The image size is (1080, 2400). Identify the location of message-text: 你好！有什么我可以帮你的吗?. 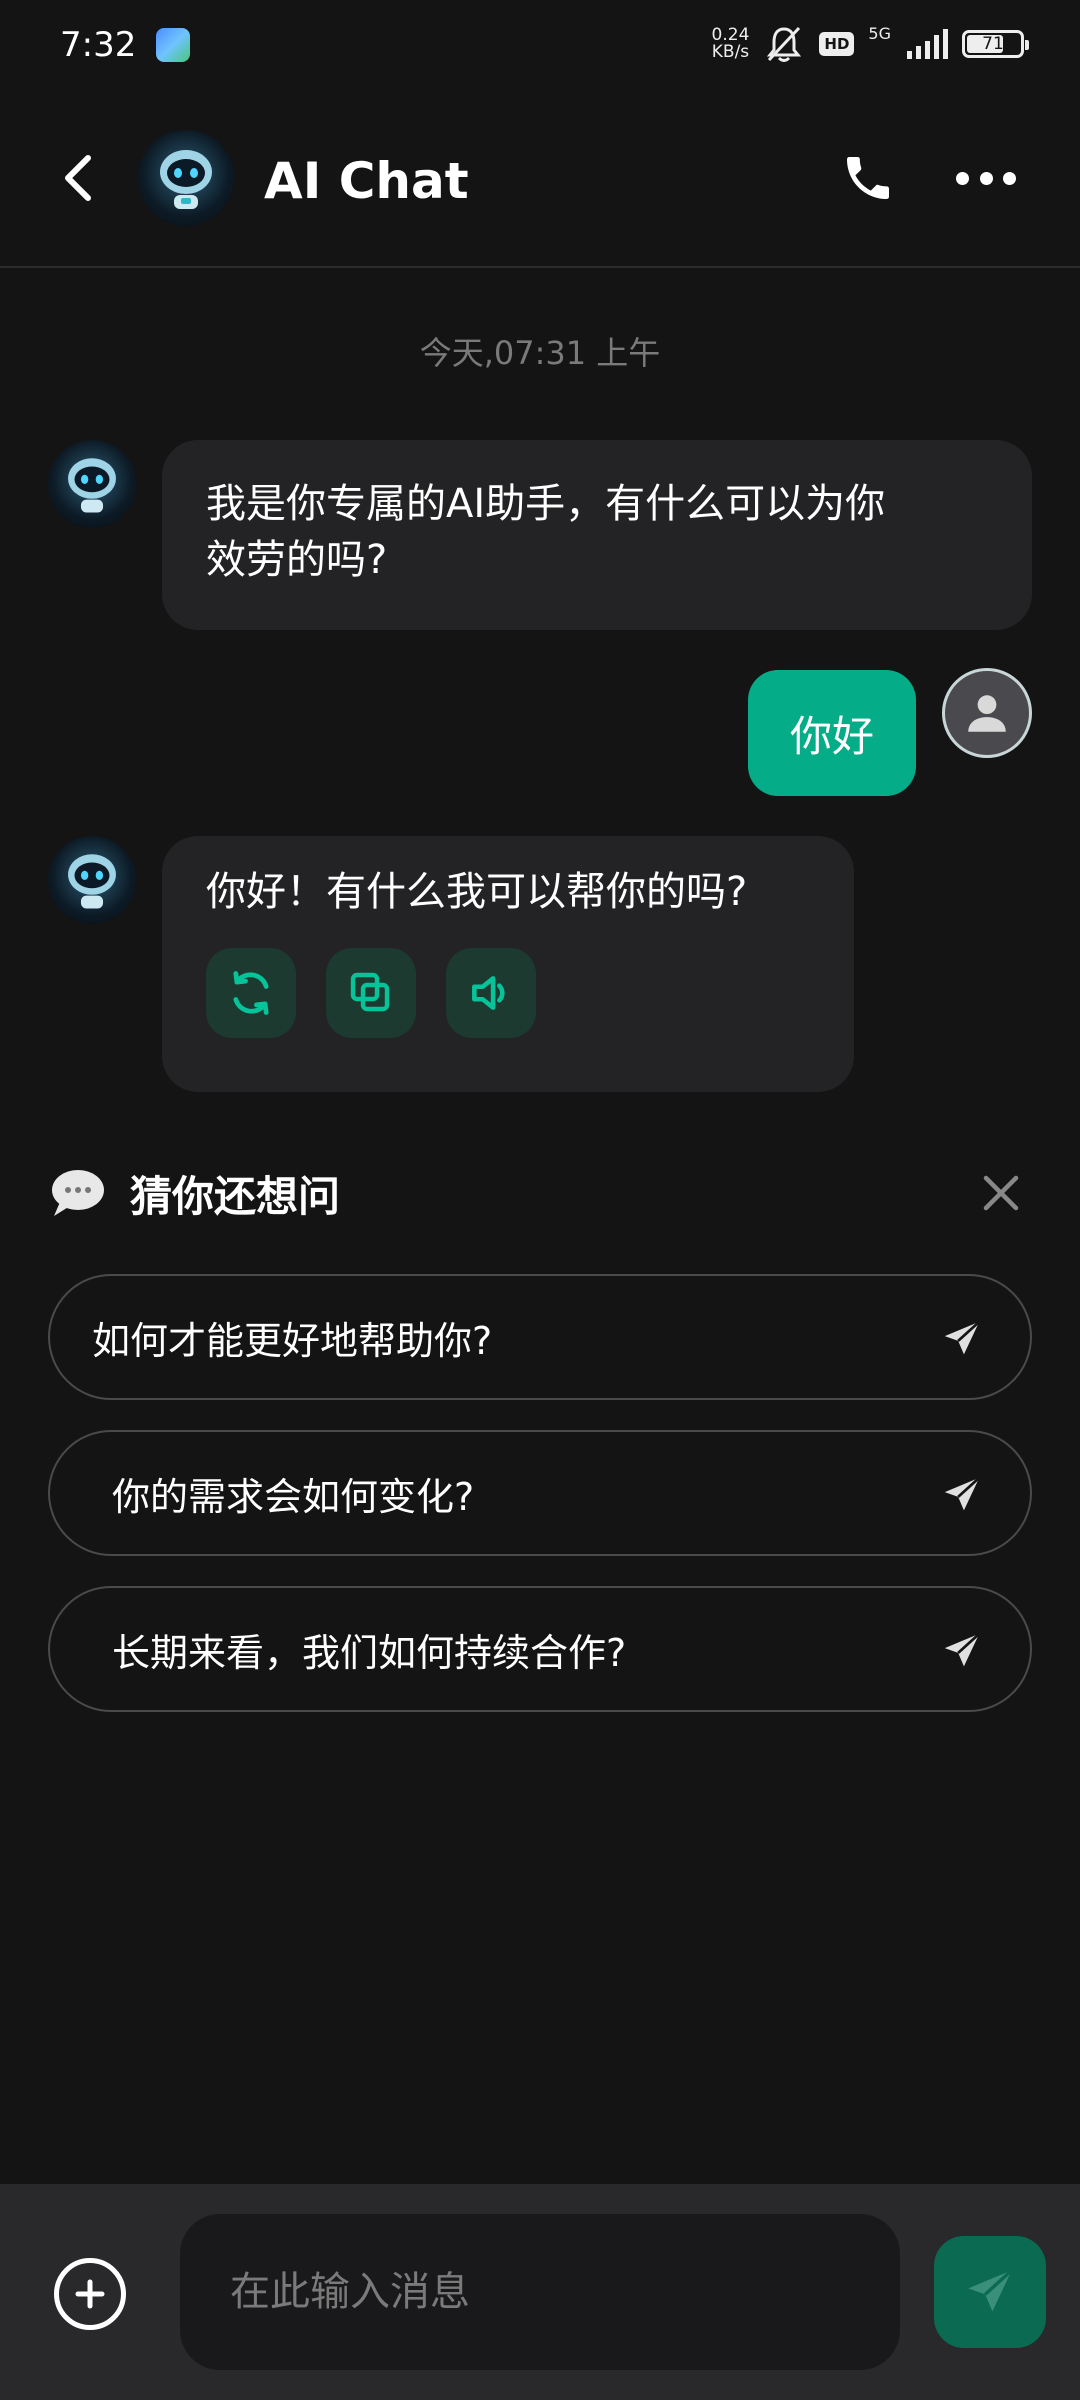
(477, 892).